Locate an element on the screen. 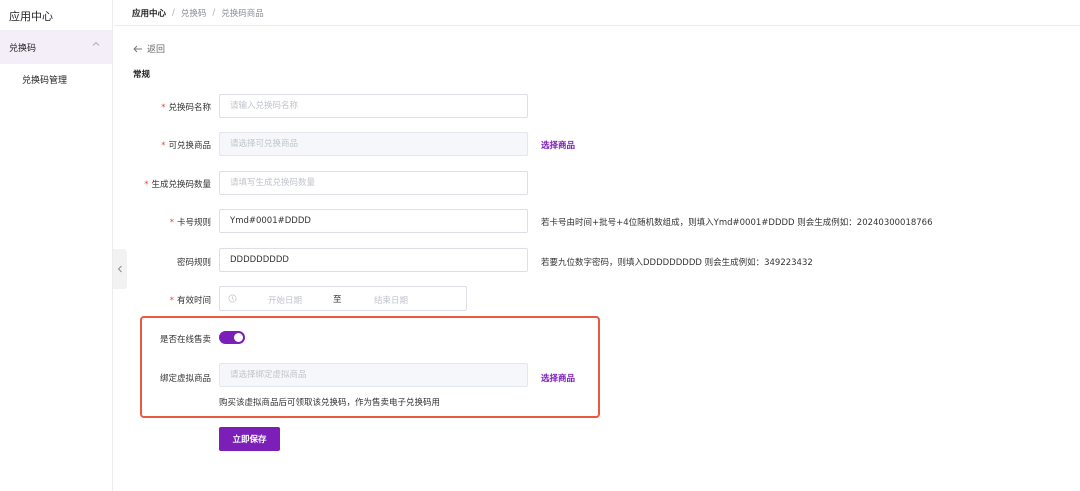 This screenshot has height=491, width=1080. app-title: 应用中心 is located at coordinates (31, 16).